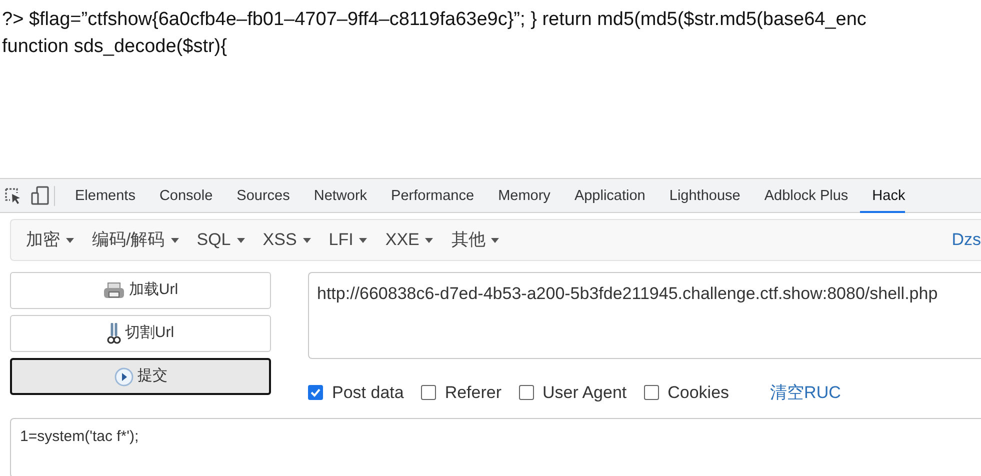  I want to click on menu-dropdown: 加密, so click(50, 240).